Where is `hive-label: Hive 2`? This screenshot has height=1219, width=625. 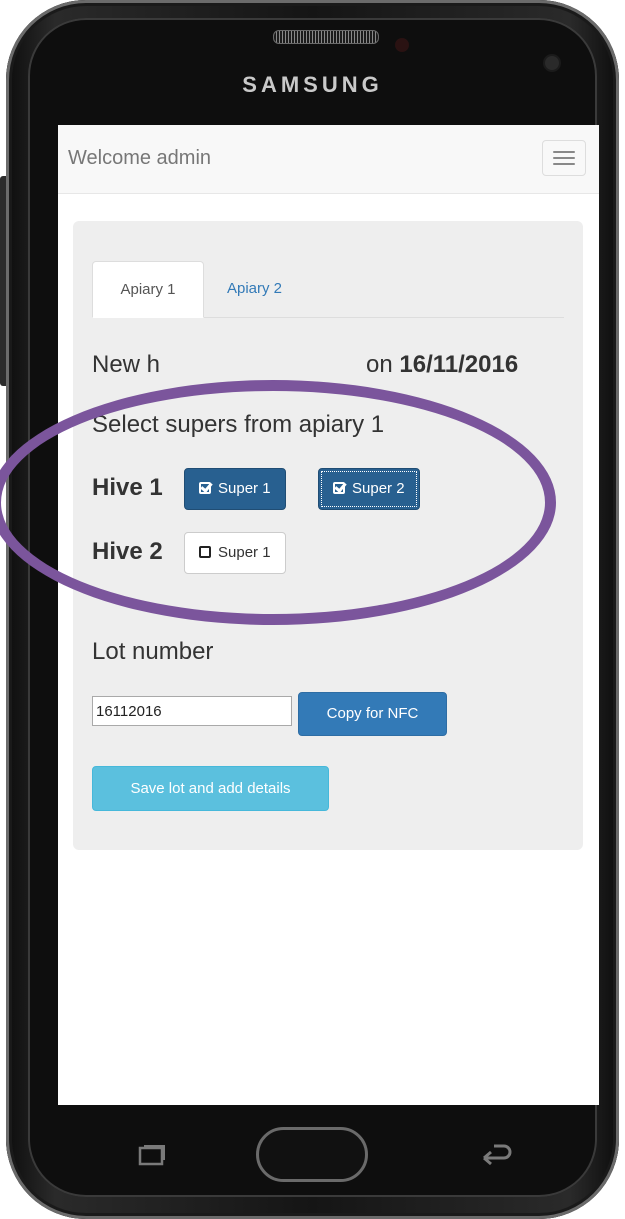 hive-label: Hive 2 is located at coordinates (127, 551).